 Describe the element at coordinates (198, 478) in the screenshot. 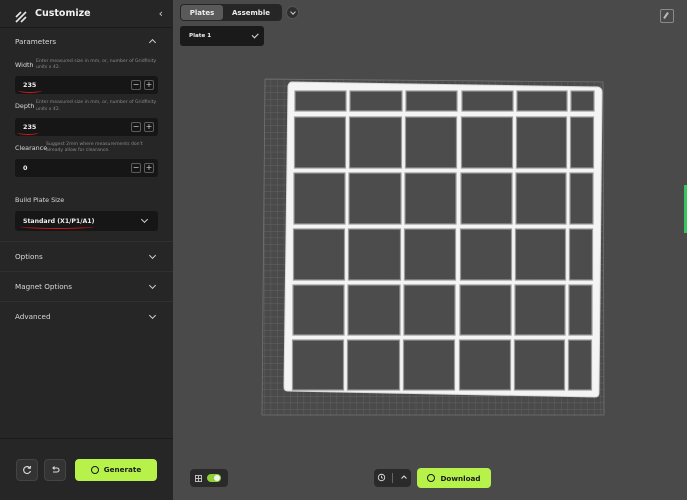

I see `grid-icon` at that location.